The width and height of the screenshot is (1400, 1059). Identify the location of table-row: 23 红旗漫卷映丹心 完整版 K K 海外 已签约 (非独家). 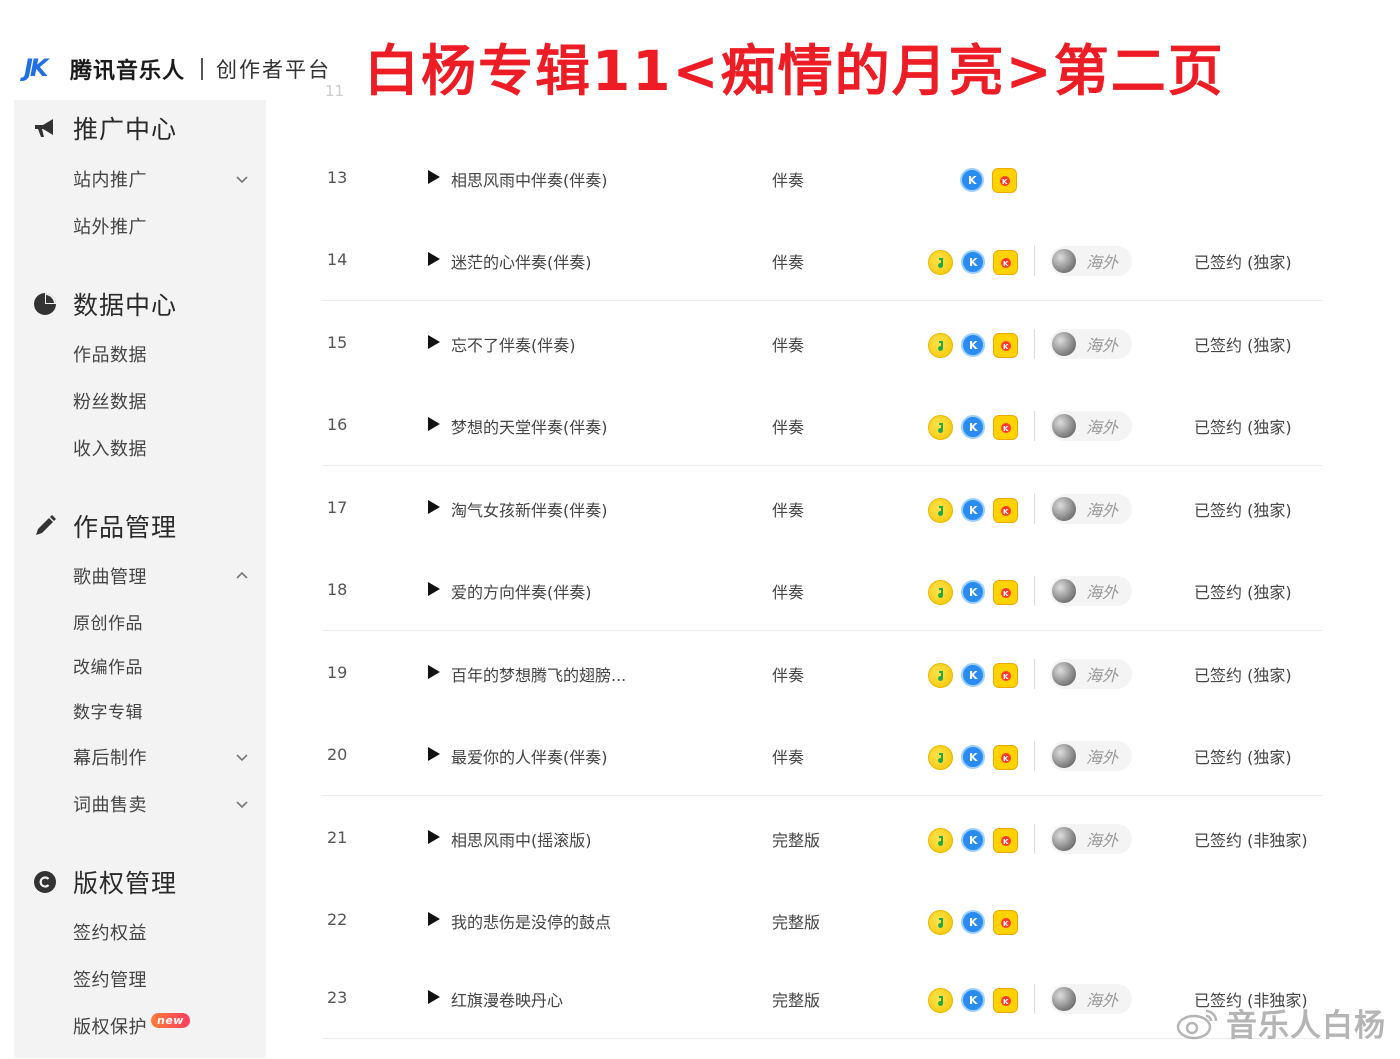
(822, 997).